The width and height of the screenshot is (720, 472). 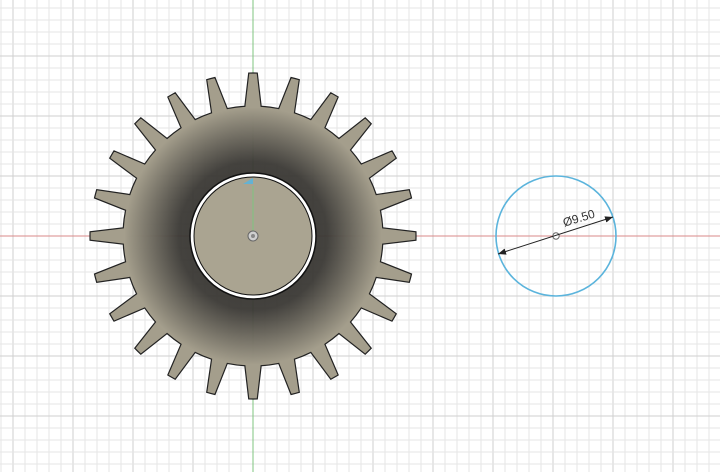 I want to click on origin-point-center, so click(x=253, y=236).